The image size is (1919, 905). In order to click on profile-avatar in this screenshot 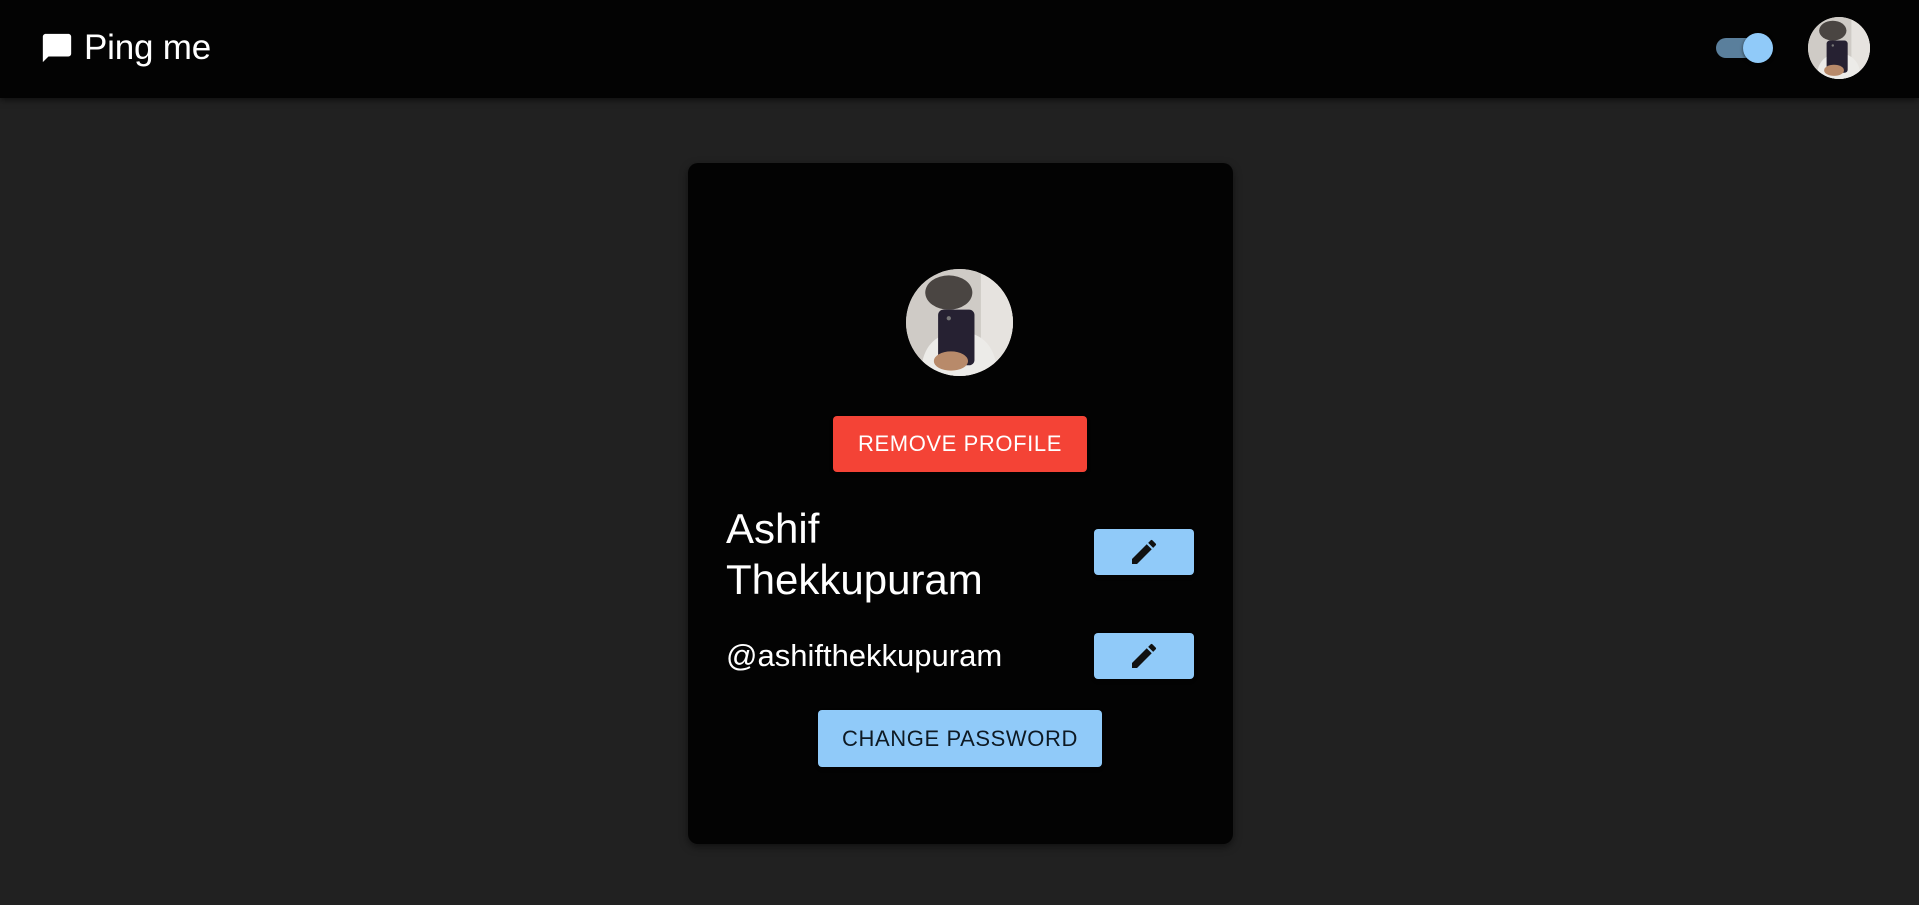, I will do `click(959, 322)`.